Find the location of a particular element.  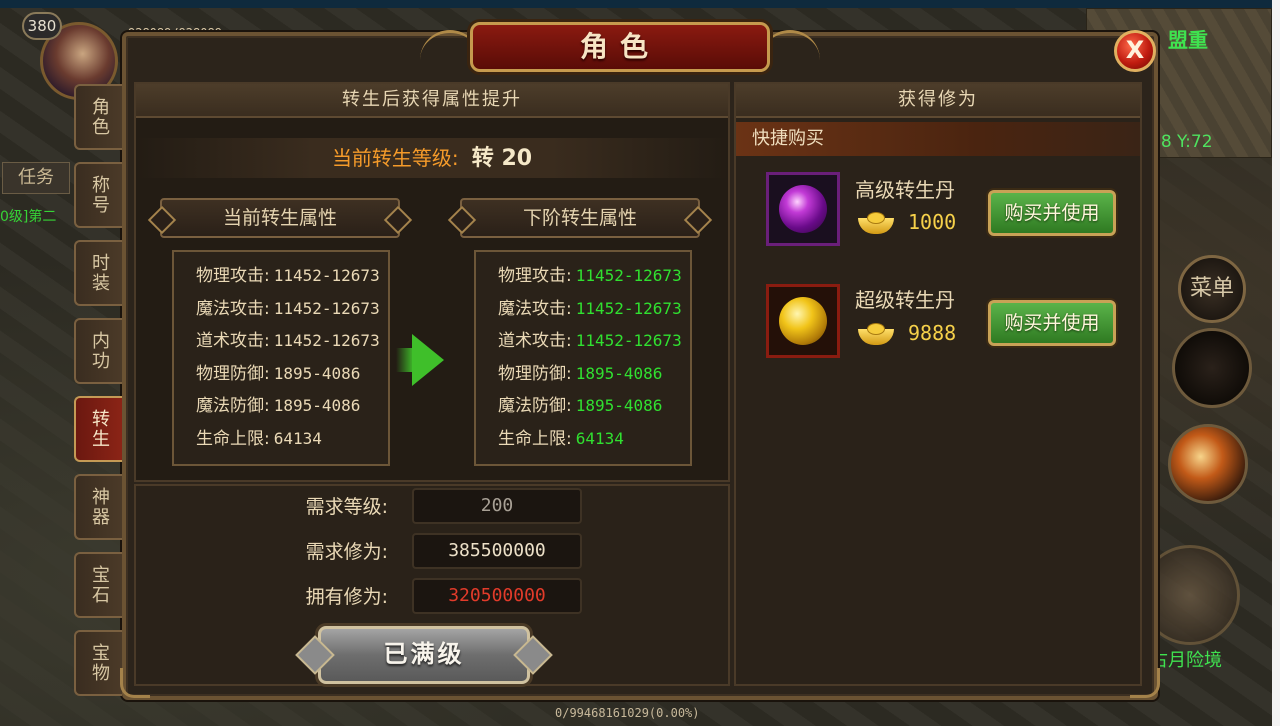

orb-gold is located at coordinates (803, 321).